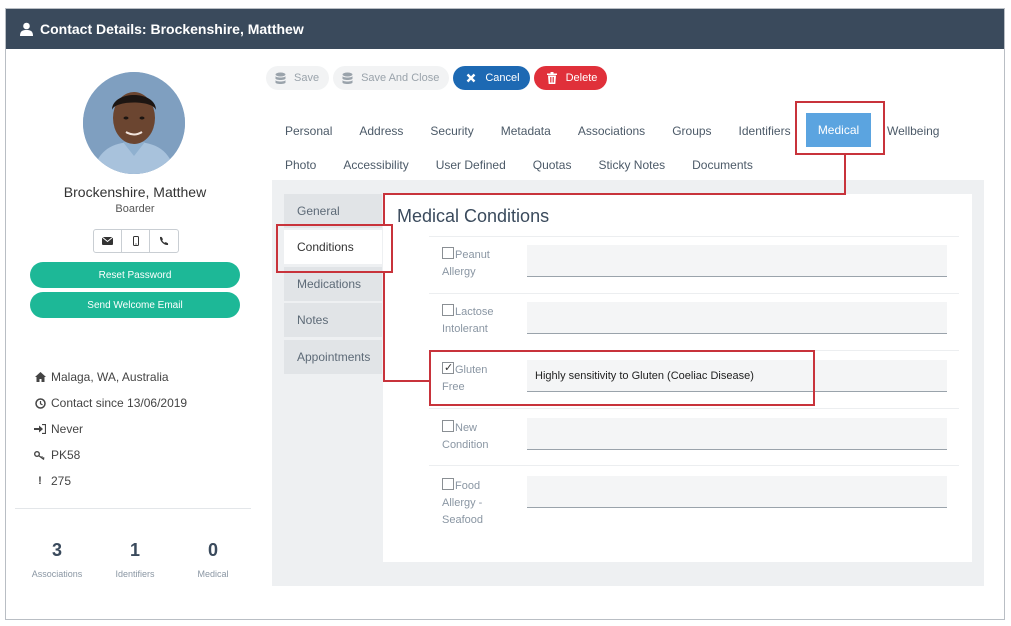  What do you see at coordinates (471, 78) in the screenshot?
I see `close-icon` at bounding box center [471, 78].